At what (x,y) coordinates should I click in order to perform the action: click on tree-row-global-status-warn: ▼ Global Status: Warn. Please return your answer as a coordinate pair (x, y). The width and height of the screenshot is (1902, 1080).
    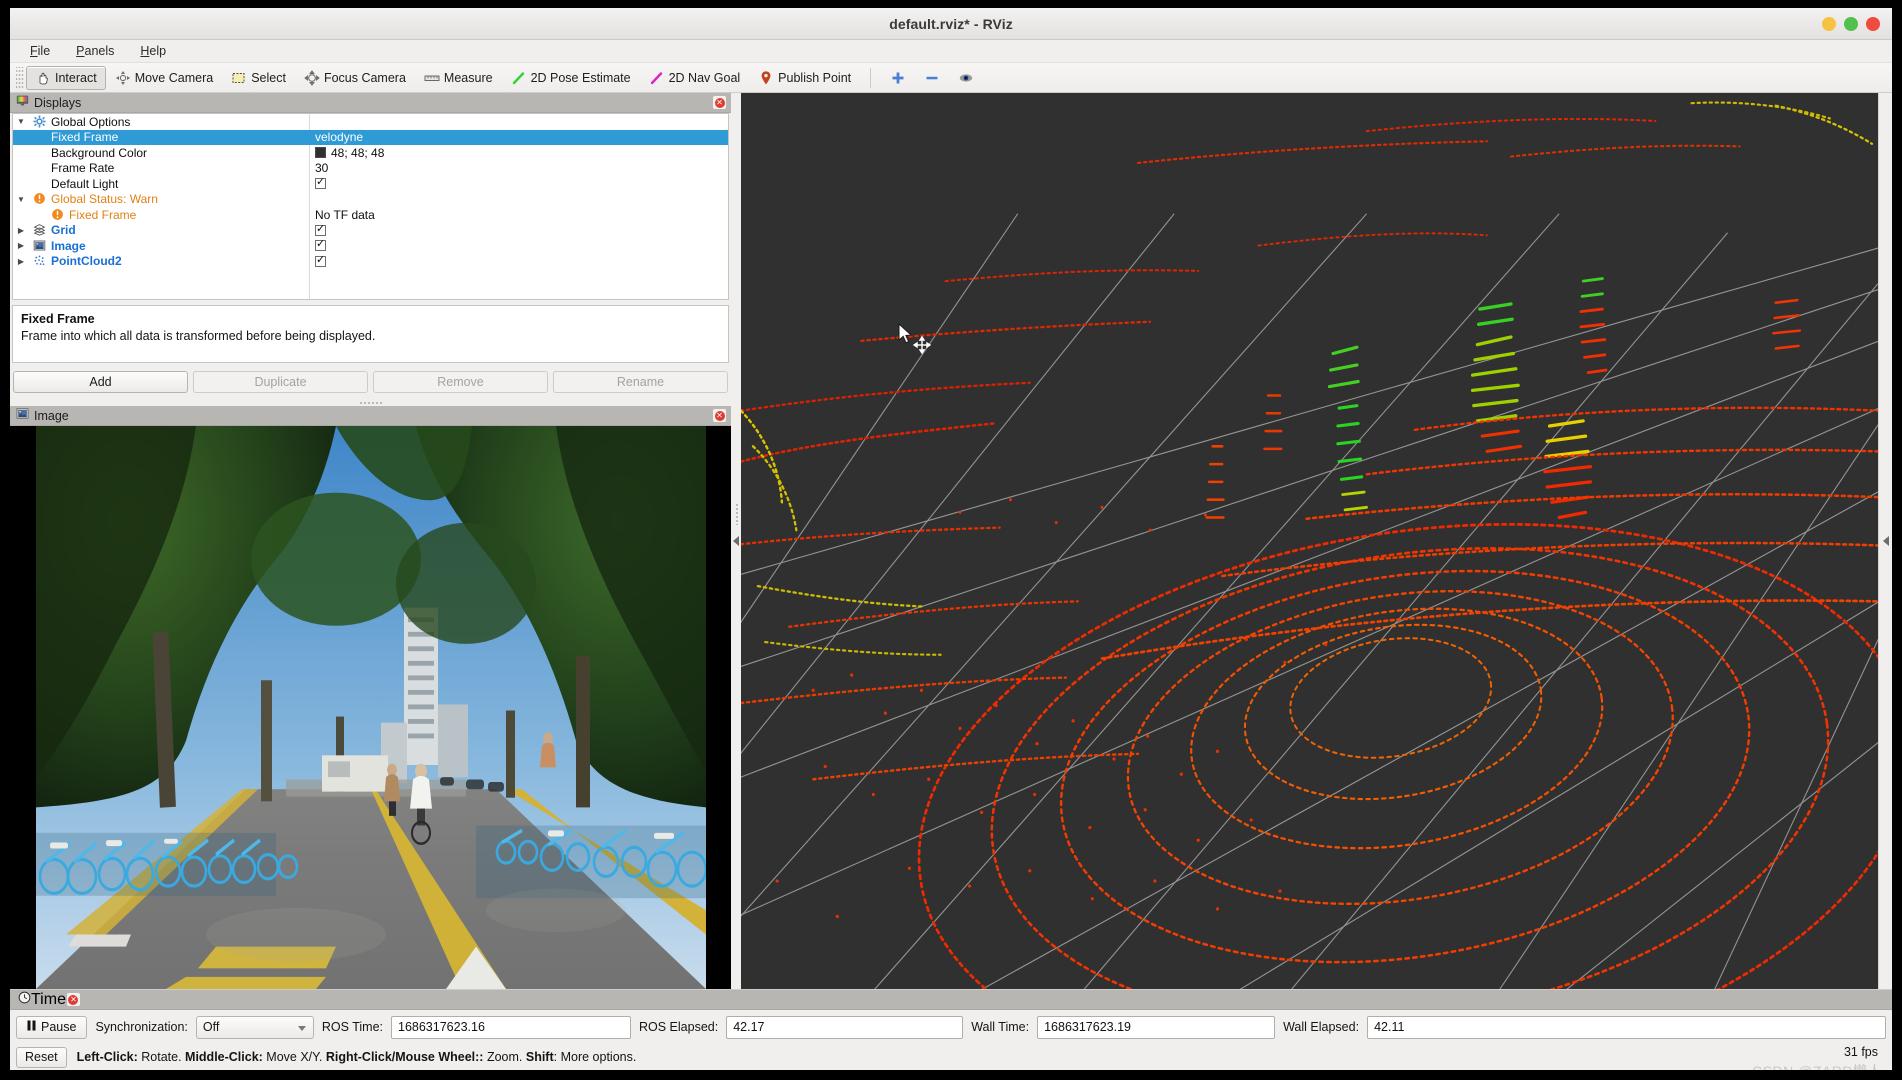
    Looking at the image, I should click on (370, 200).